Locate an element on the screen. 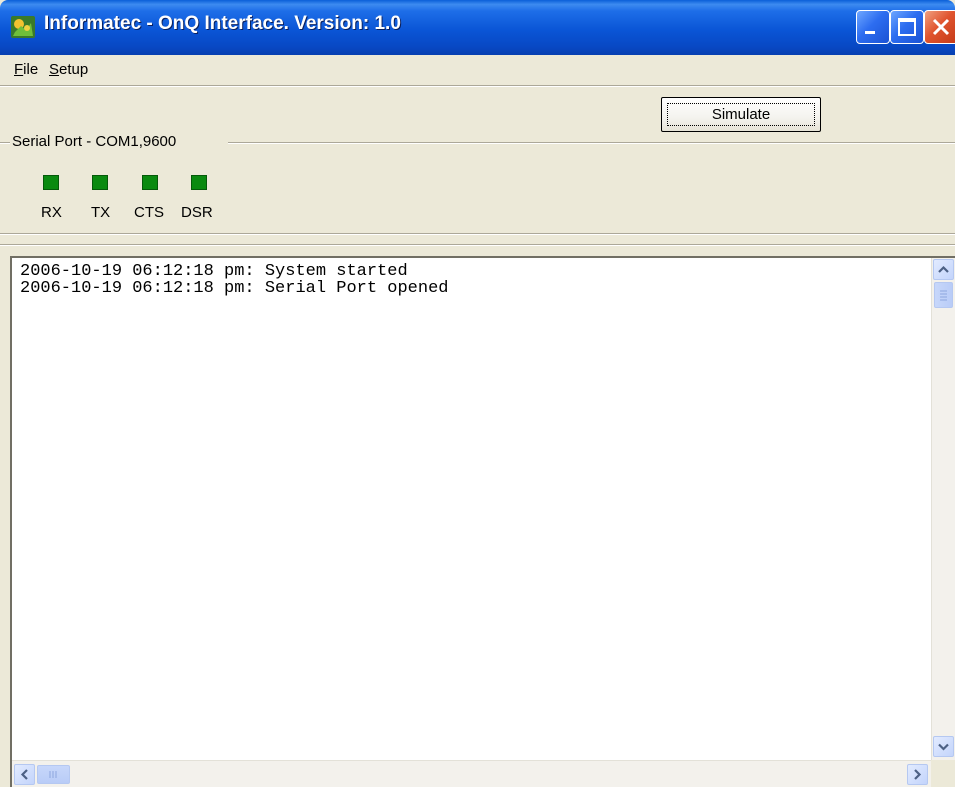 The height and width of the screenshot is (787, 955). scroll-up-button is located at coordinates (943, 269).